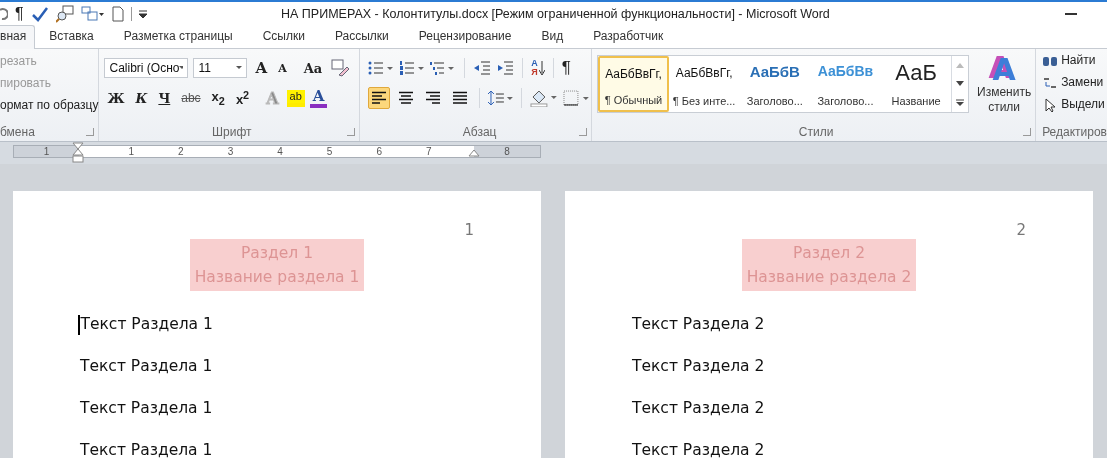 The width and height of the screenshot is (1107, 458). What do you see at coordinates (230, 151) in the screenshot?
I see `ruler-number: 3` at bounding box center [230, 151].